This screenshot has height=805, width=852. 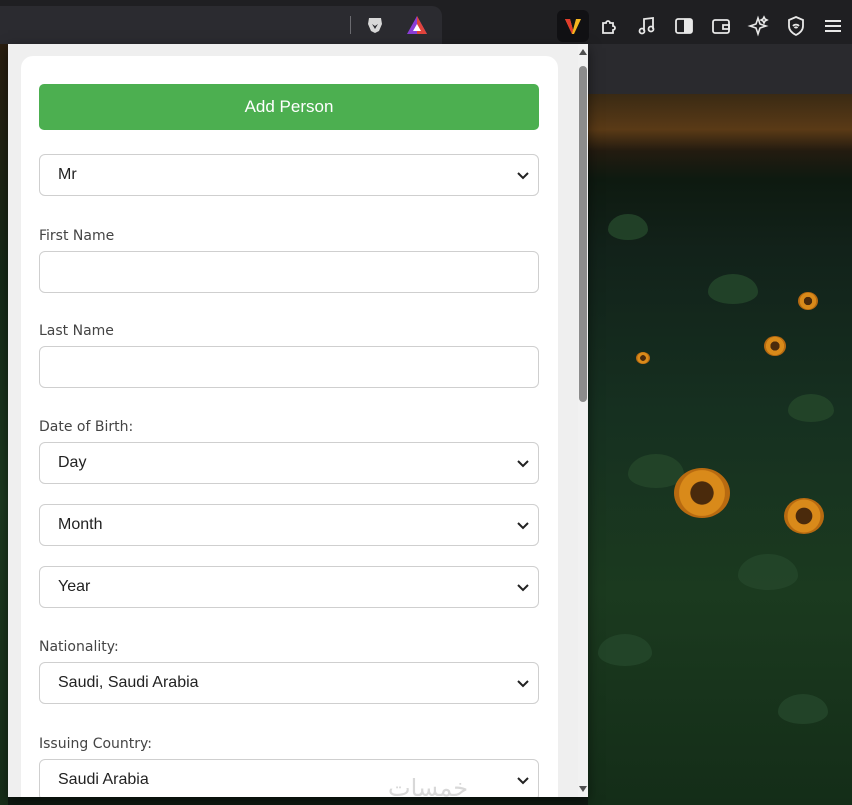 What do you see at coordinates (74, 586) in the screenshot?
I see `year-select-value: Year` at bounding box center [74, 586].